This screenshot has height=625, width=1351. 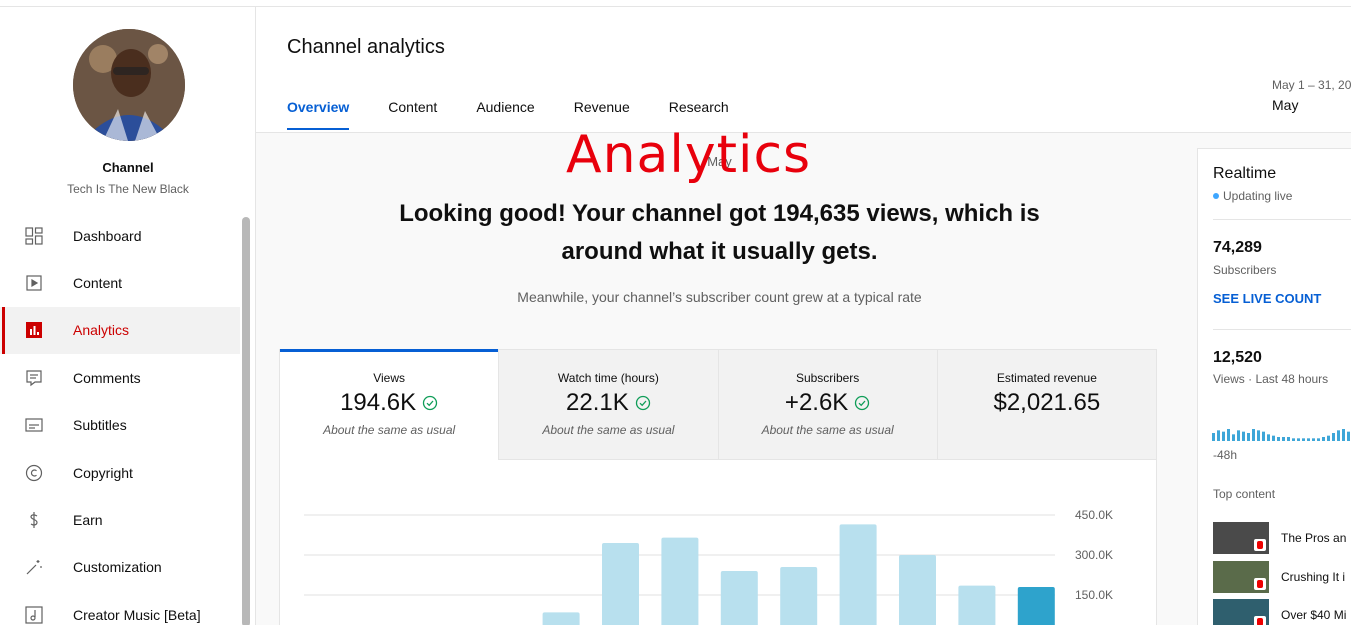 I want to click on tab-overview: Overview, so click(x=318, y=114).